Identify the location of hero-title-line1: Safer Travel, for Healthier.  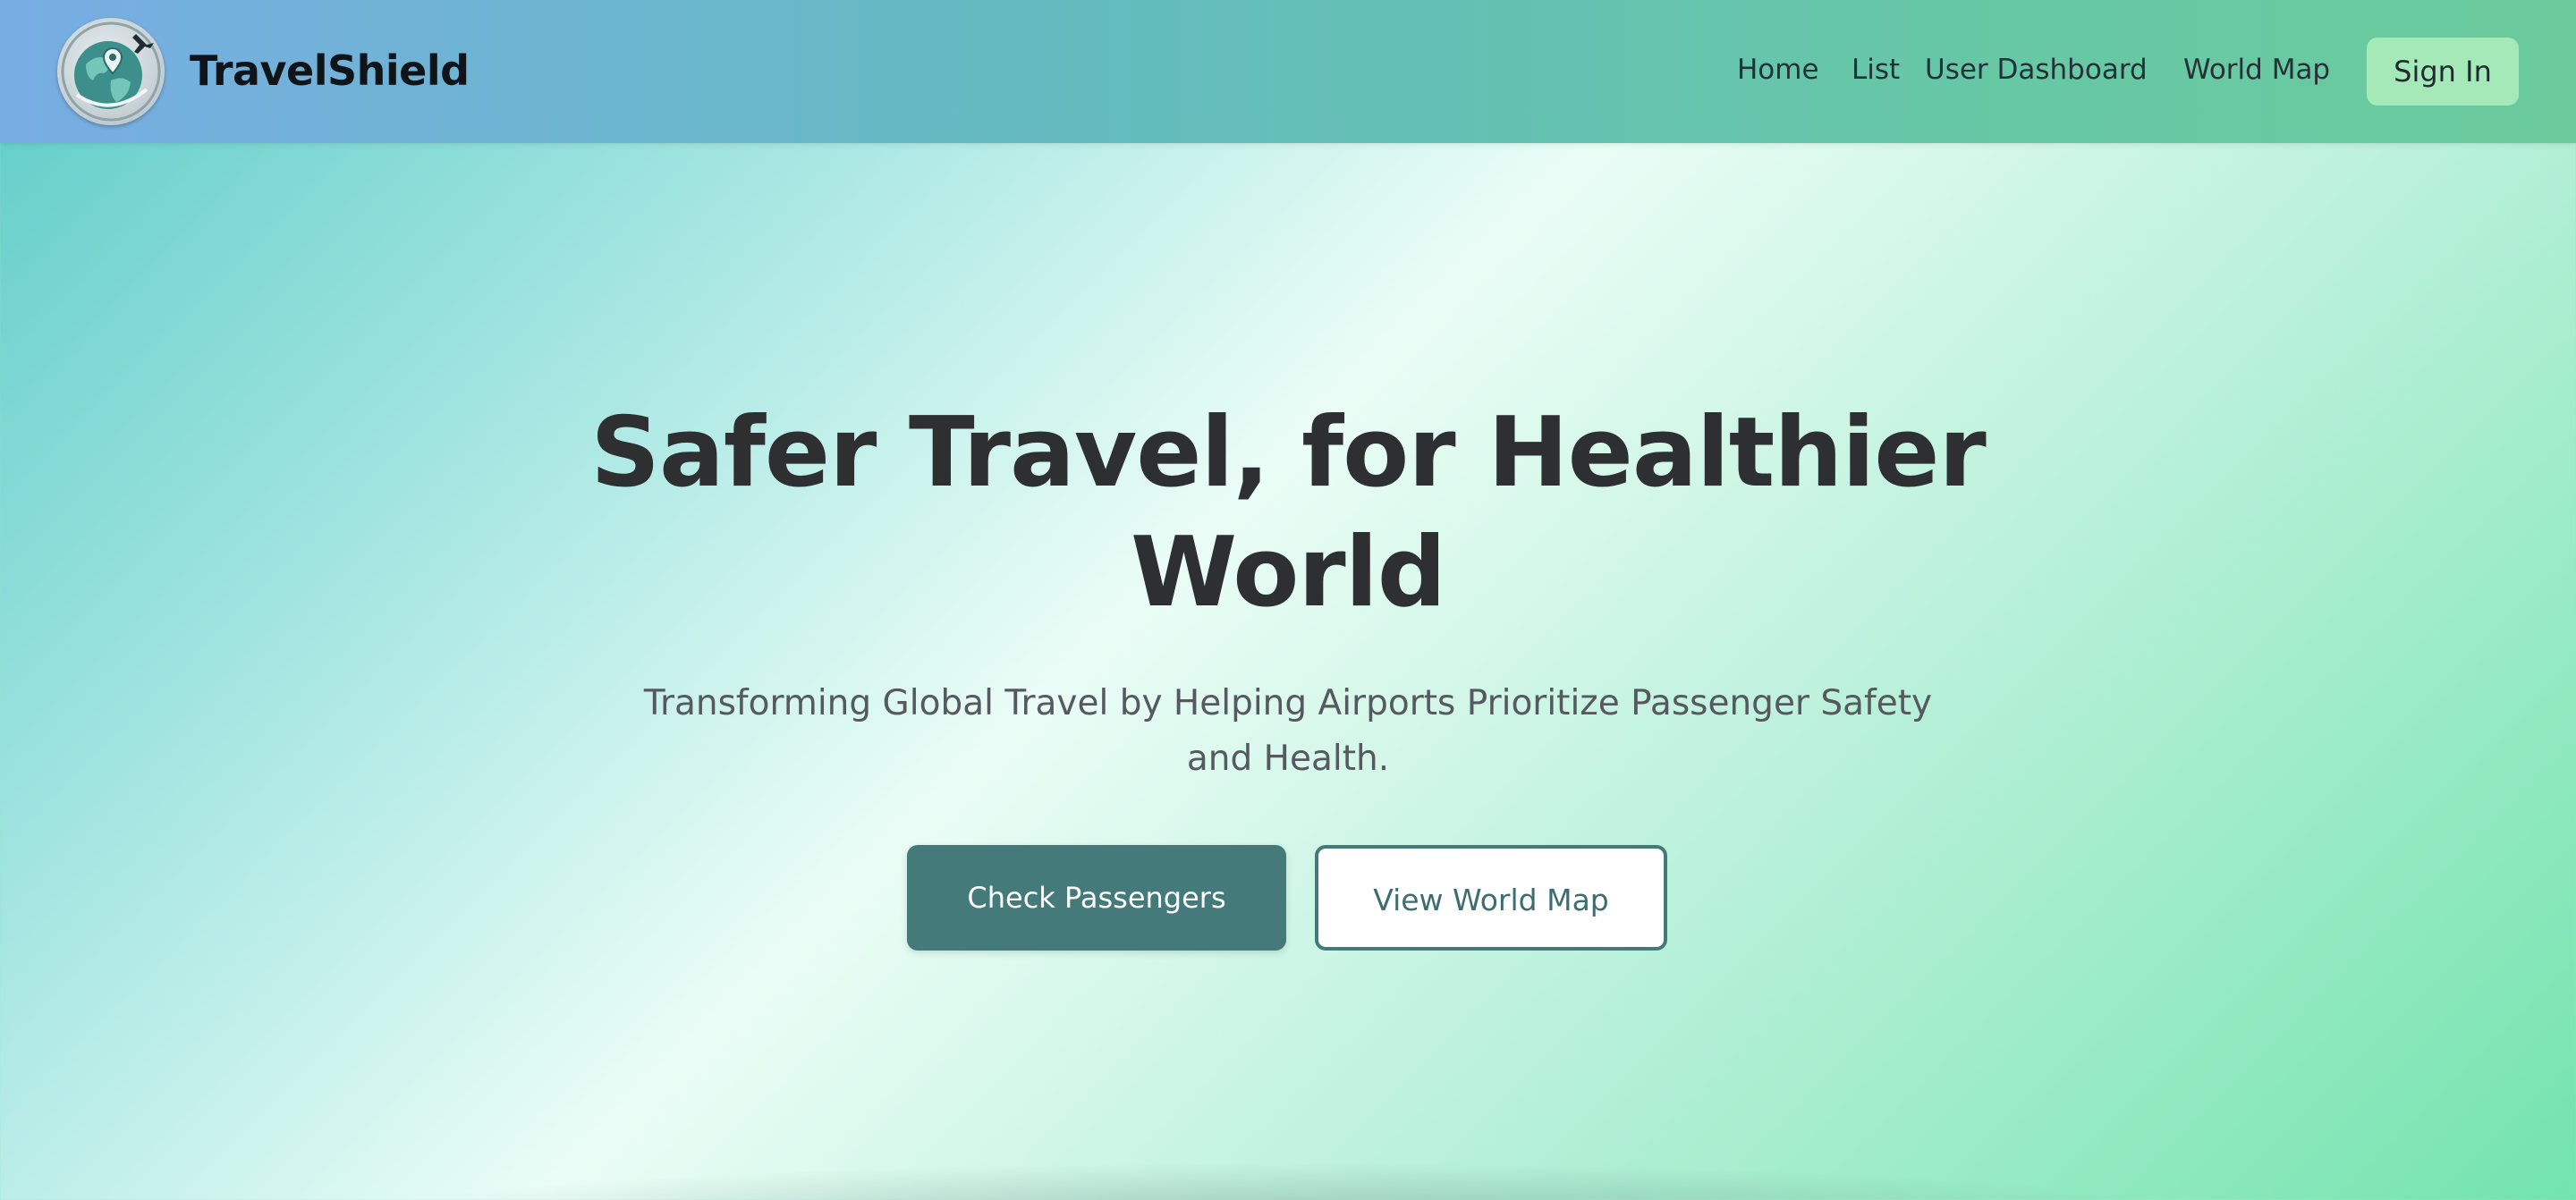
(1288, 453).